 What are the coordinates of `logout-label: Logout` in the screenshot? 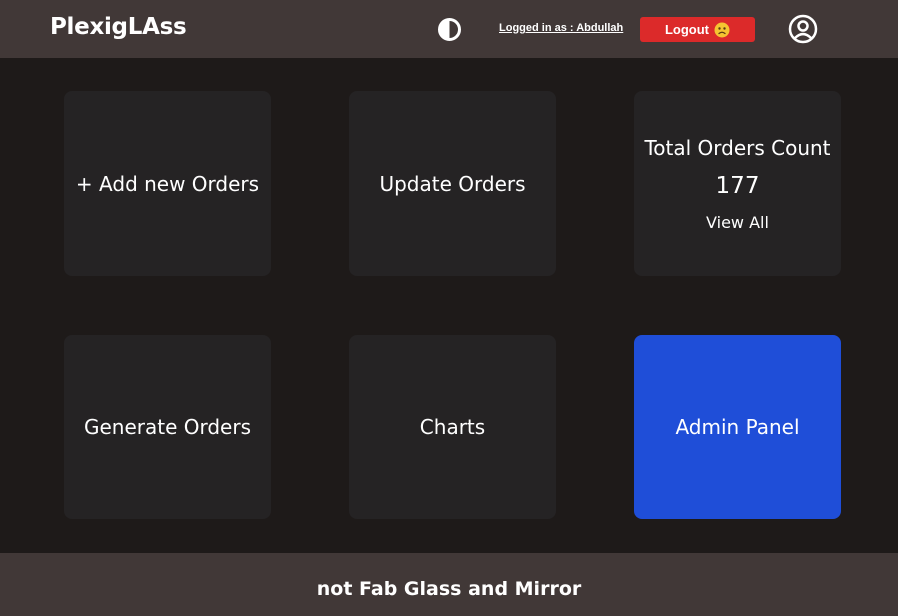 It's located at (687, 29).